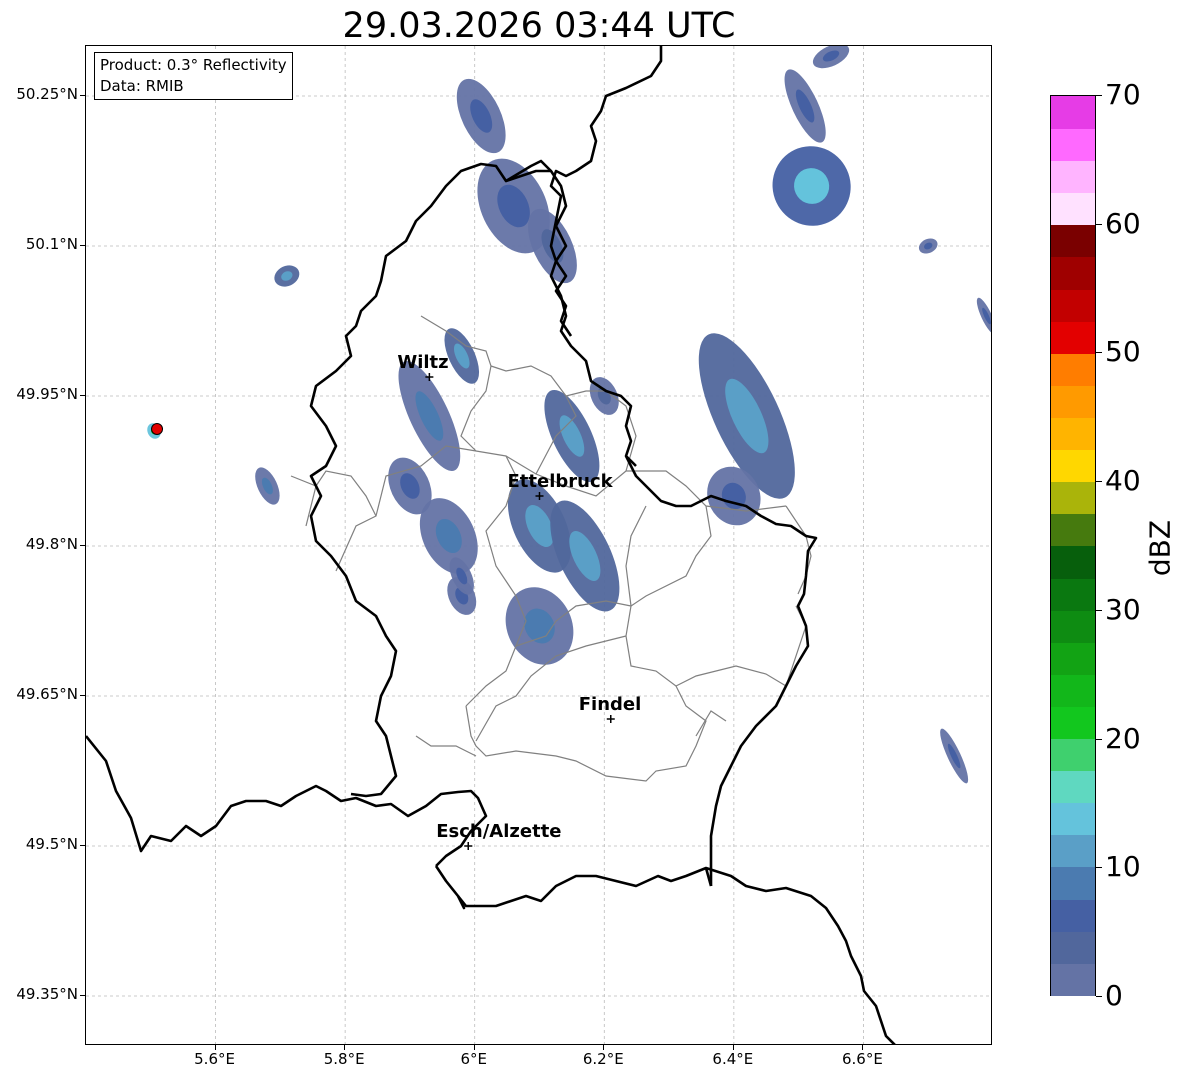 This screenshot has width=1184, height=1081. What do you see at coordinates (51, 544) in the screenshot?
I see `y-tick-label: 49.8°N` at bounding box center [51, 544].